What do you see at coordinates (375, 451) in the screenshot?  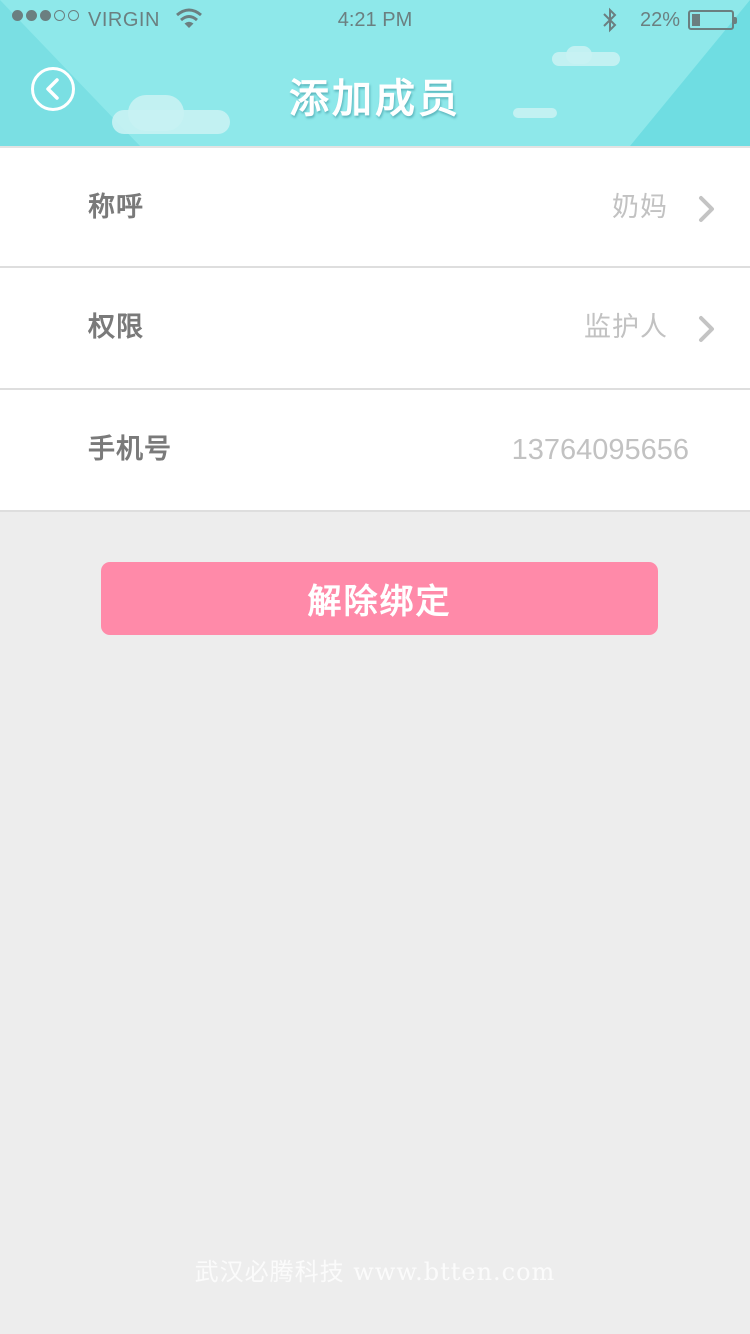 I see `phone-row: 手机号 13764095656` at bounding box center [375, 451].